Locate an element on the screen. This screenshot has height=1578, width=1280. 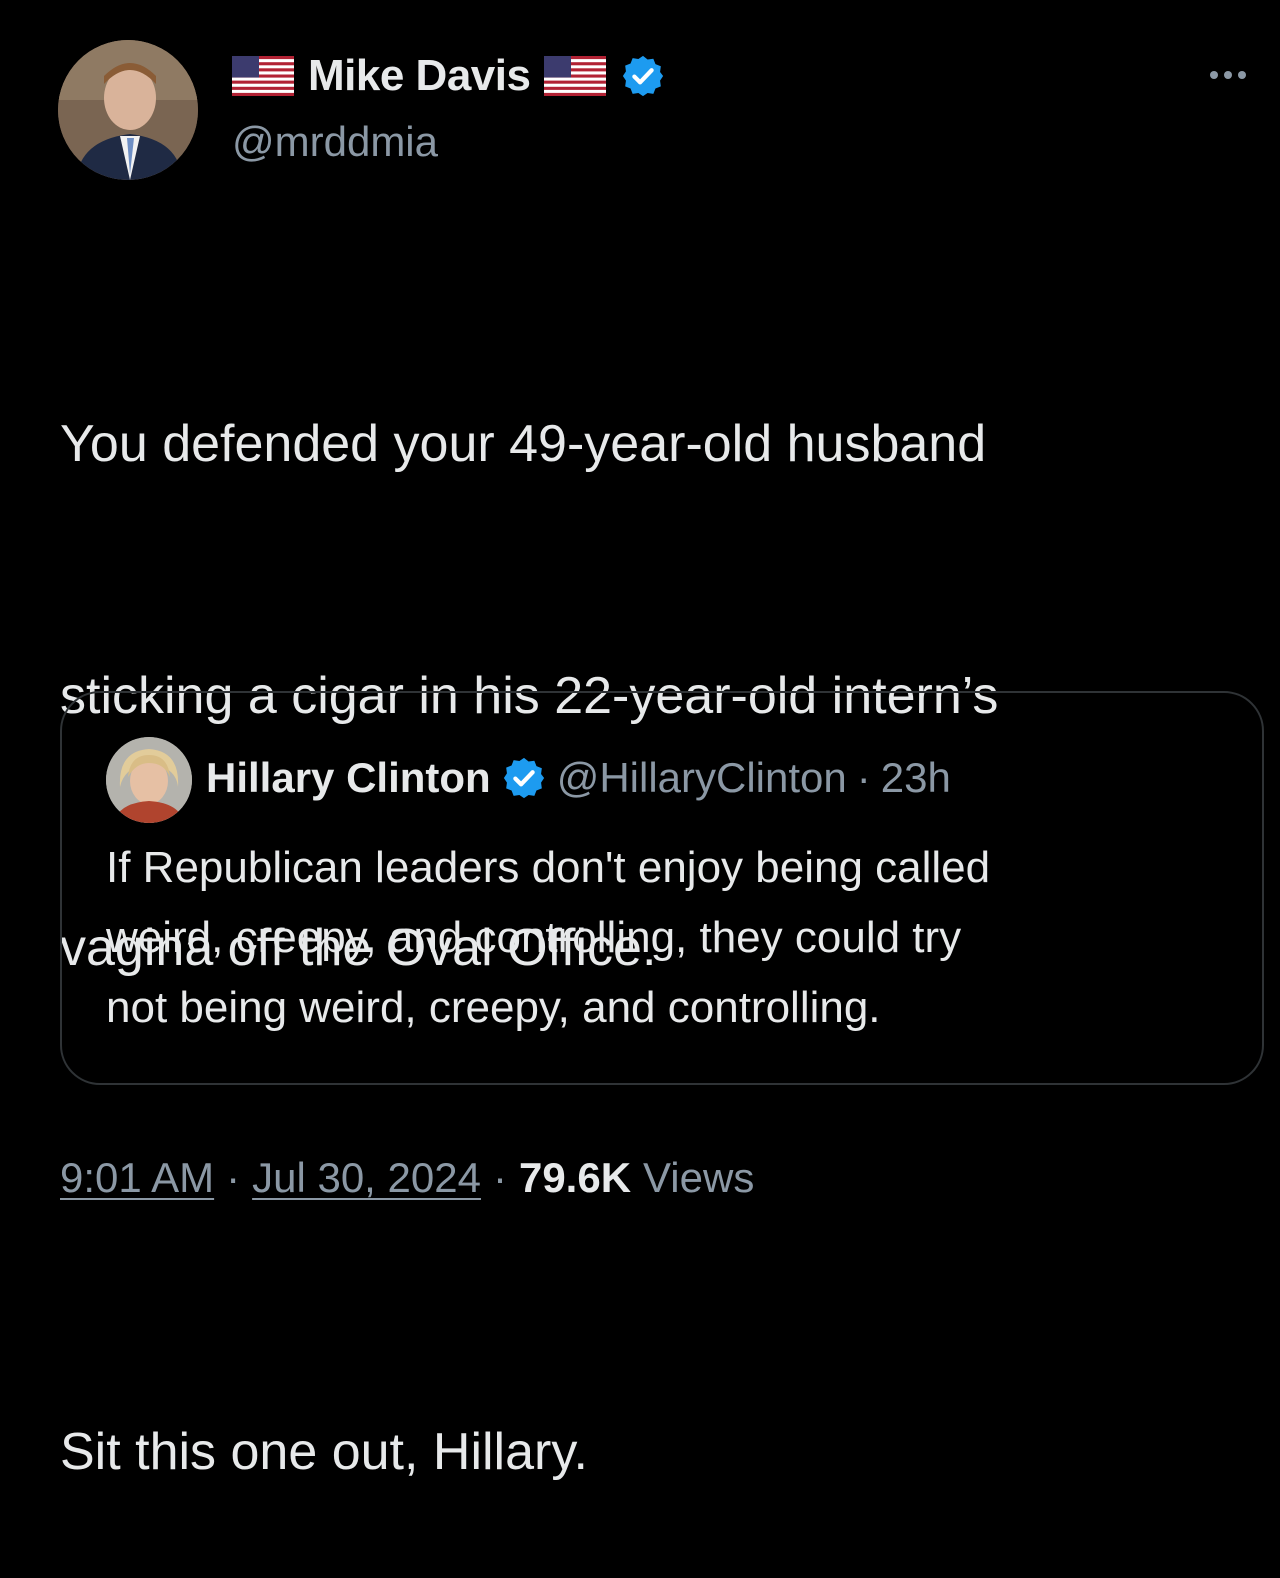
tweet-line: Sit this one out, Hillary. is located at coordinates (324, 1452).